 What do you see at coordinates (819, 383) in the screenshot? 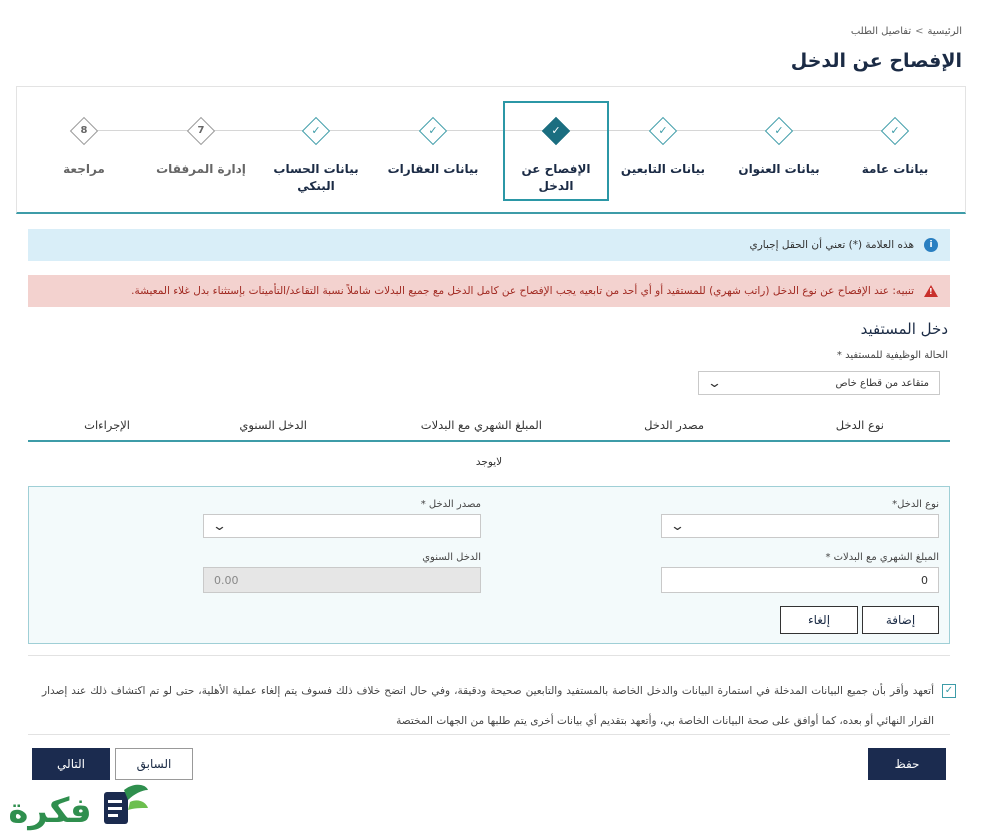
I see `employment-status-select: متقاعد من قطاع خاص ⌄` at bounding box center [819, 383].